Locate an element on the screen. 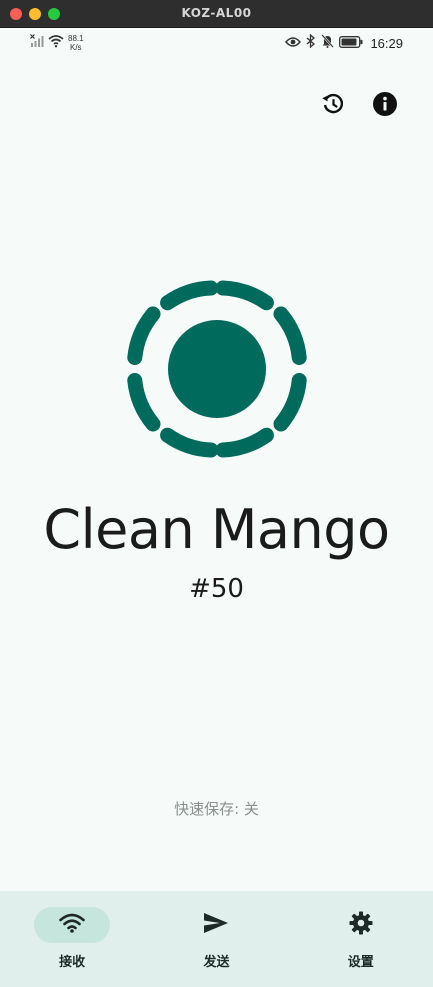  status-bar: 88.1 K/s 16:29 is located at coordinates (216, 43).